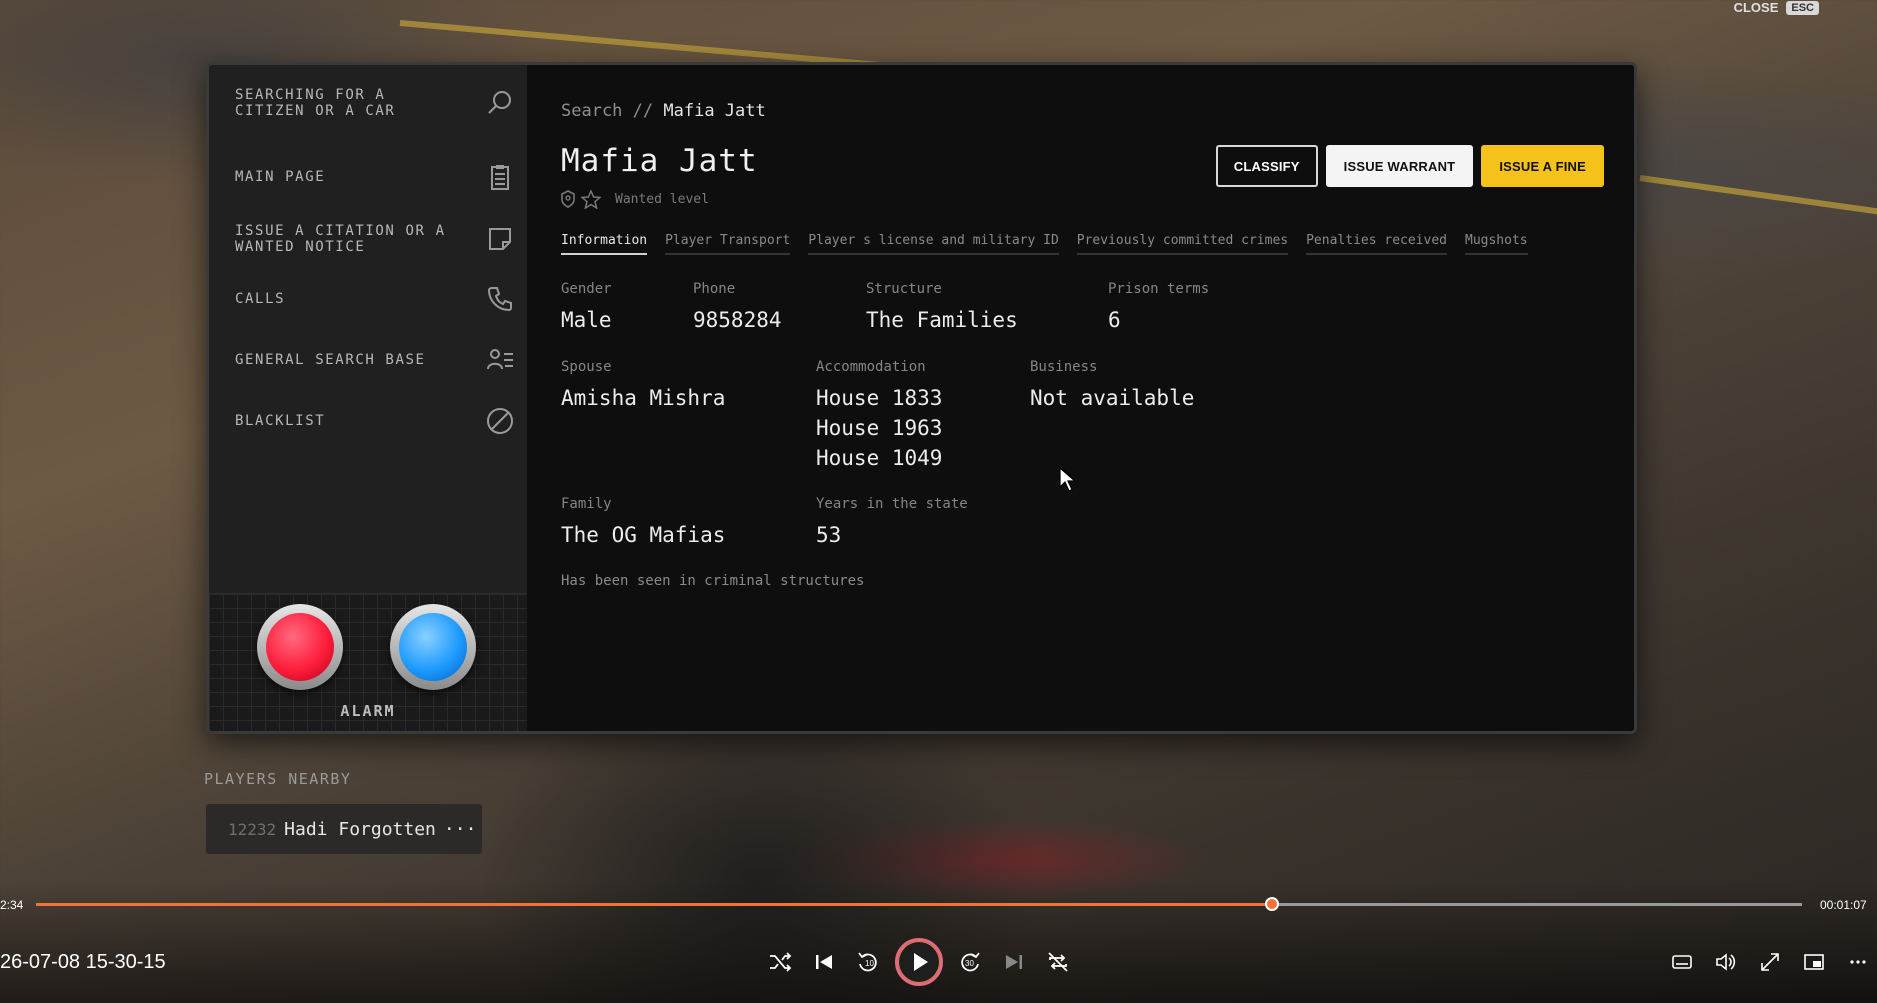  Describe the element at coordinates (879, 458) in the screenshot. I see `accommodation-item: House 1049` at that location.